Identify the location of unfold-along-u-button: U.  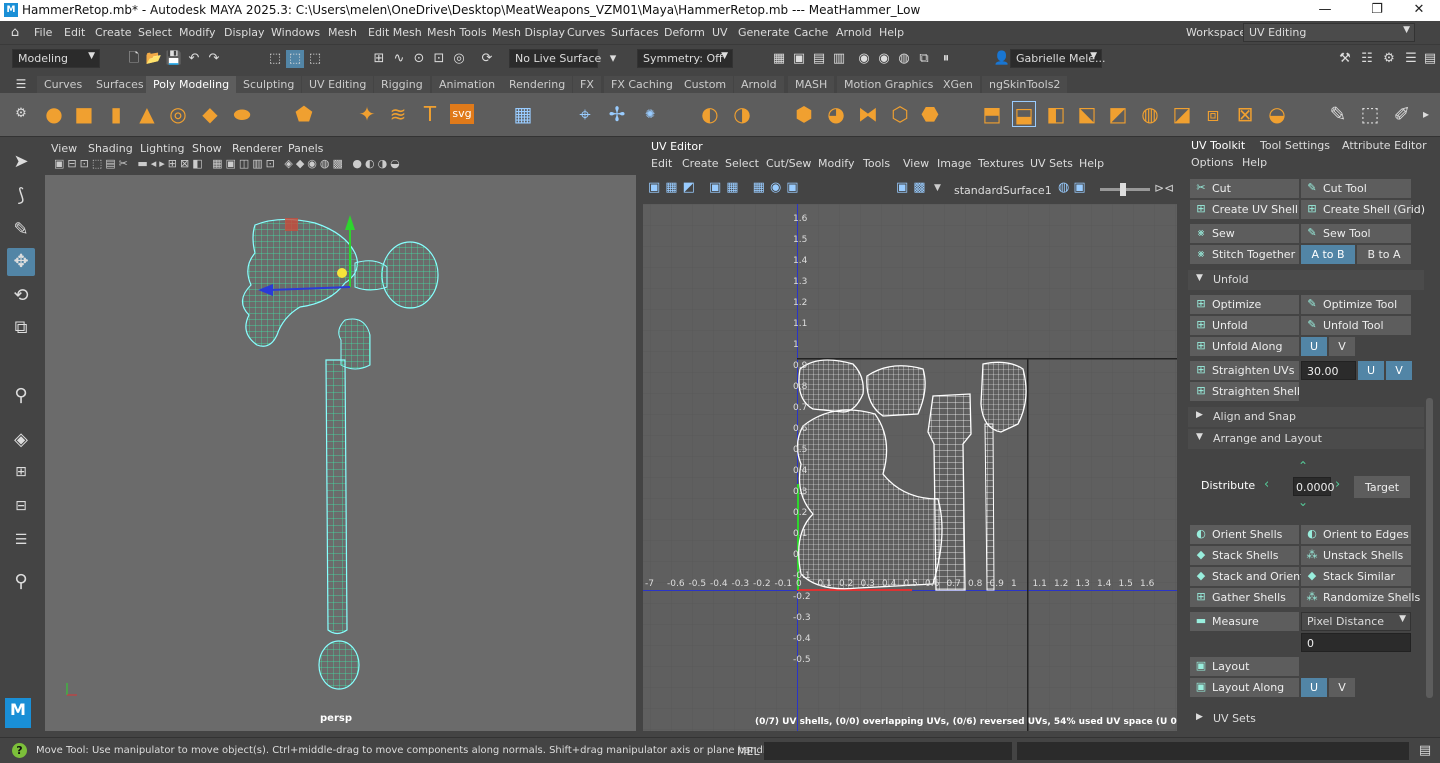
(1314, 346).